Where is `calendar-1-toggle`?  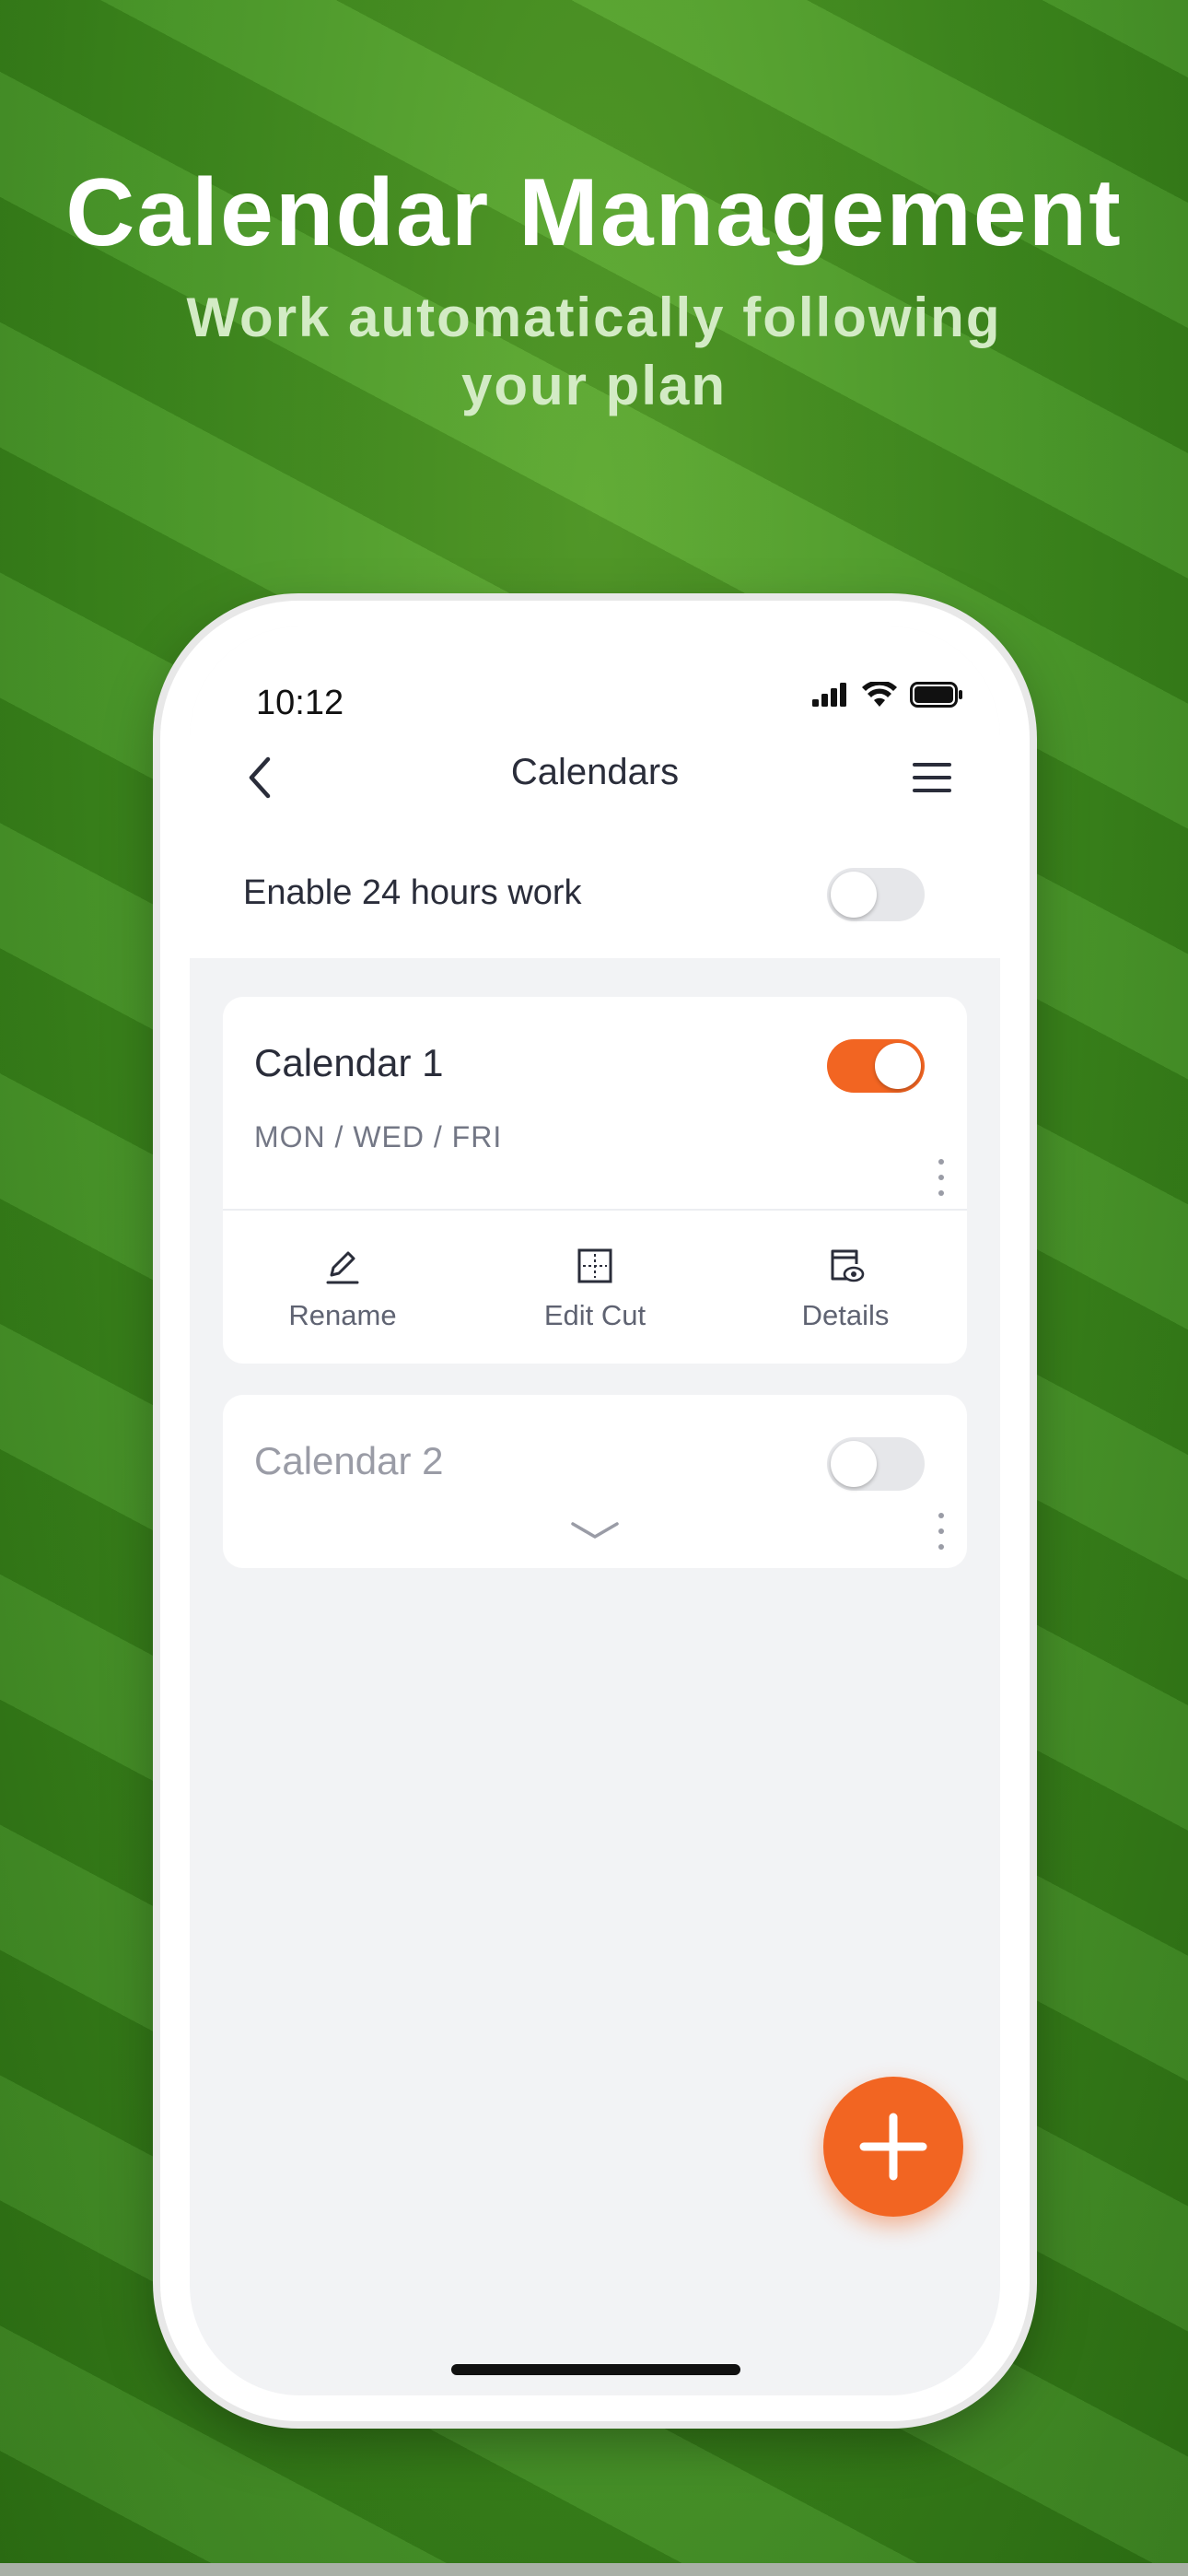 calendar-1-toggle is located at coordinates (876, 1066).